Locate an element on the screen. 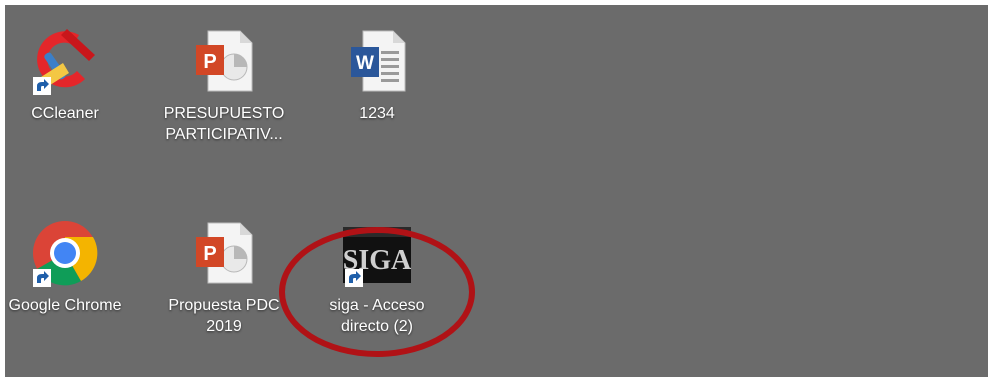  desktop-icon-propuesta-pdc: P Propuesta PDC 2019 is located at coordinates (224, 277).